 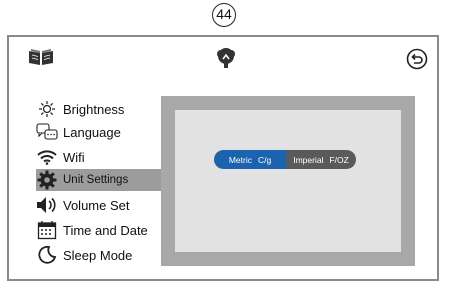 I want to click on menu-item-volume-set: Volume Set, so click(x=83, y=205).